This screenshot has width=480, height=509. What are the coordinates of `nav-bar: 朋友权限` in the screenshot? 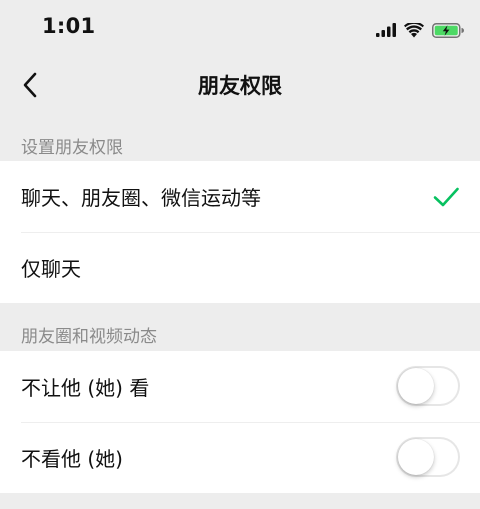 It's located at (240, 85).